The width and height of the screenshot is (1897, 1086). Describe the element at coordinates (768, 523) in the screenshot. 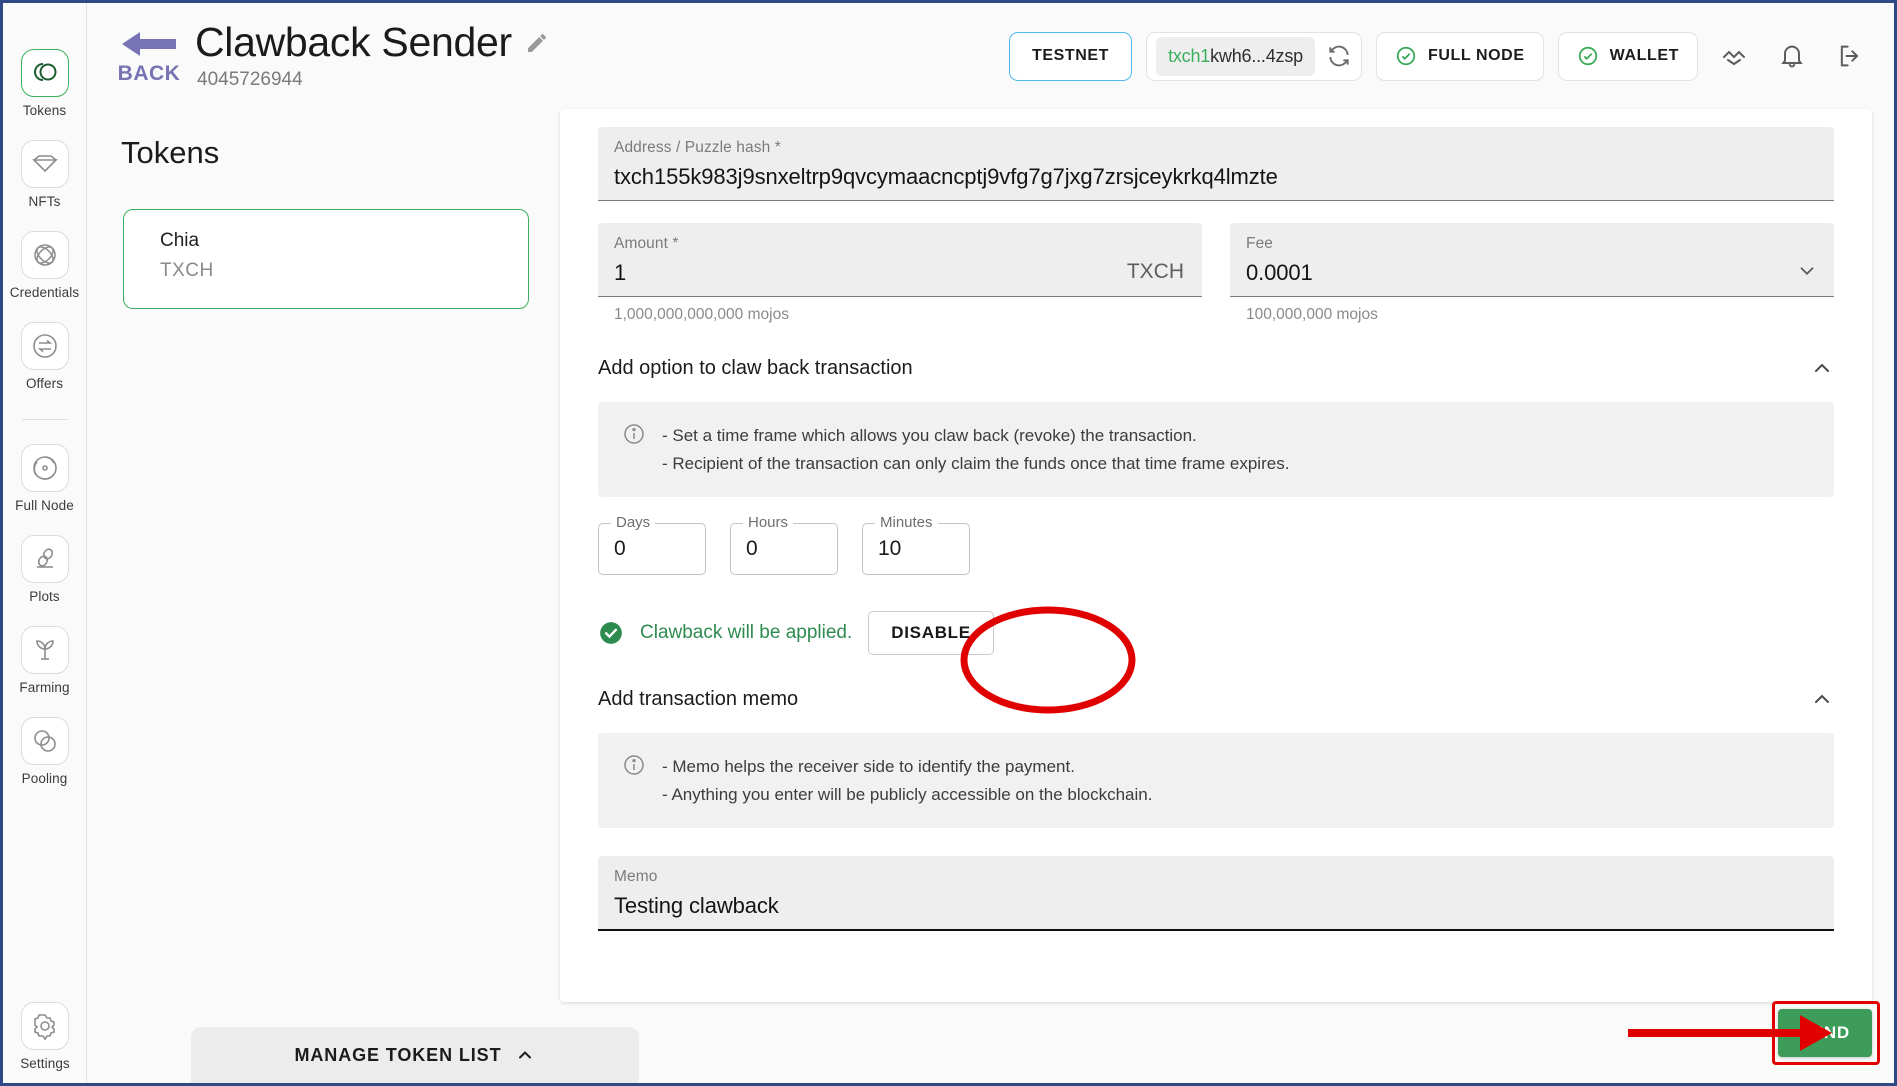

I see `clawback-hours-label: Hours` at that location.